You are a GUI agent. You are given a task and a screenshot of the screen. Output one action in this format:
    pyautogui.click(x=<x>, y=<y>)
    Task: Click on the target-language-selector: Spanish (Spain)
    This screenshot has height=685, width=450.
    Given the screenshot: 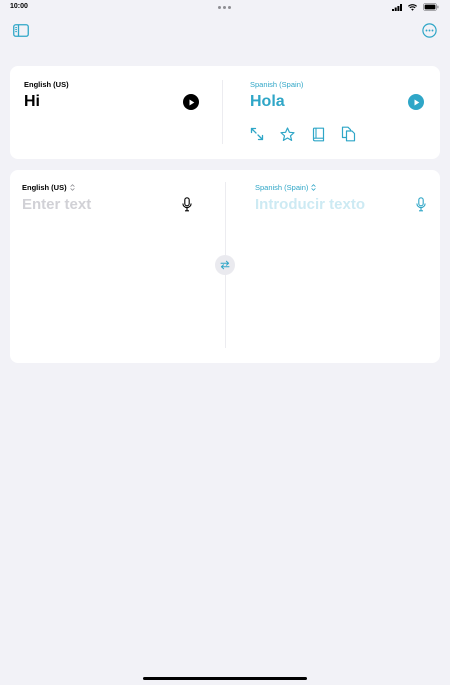 What is the action you would take?
    pyautogui.click(x=286, y=187)
    